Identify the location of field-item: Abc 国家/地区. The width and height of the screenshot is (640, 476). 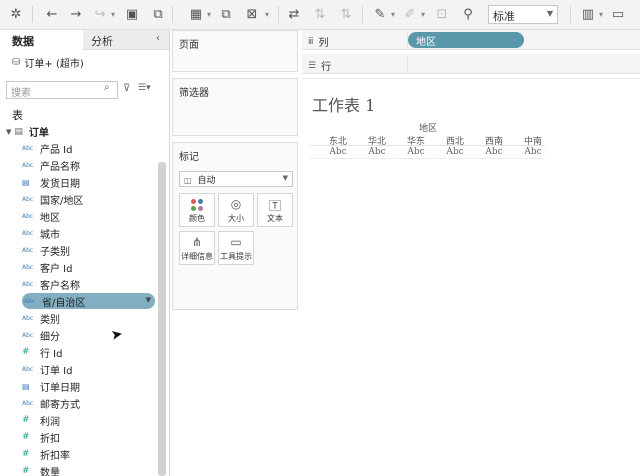
(52, 199).